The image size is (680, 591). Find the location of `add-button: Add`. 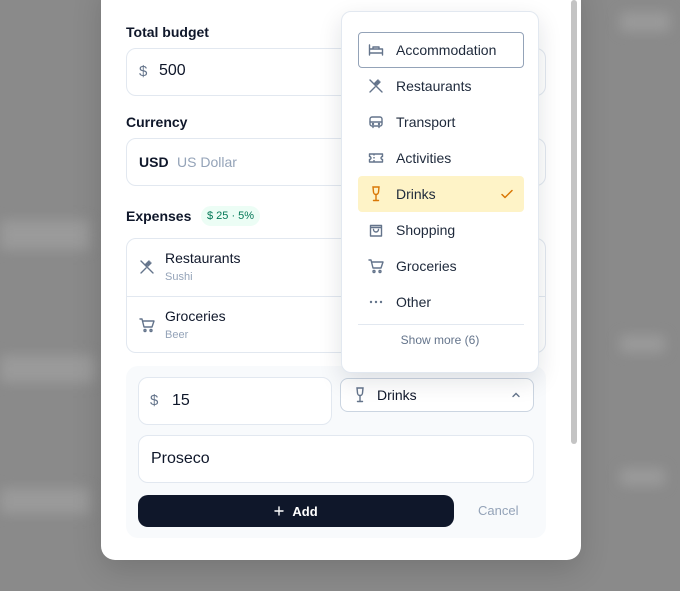

add-button: Add is located at coordinates (296, 511).